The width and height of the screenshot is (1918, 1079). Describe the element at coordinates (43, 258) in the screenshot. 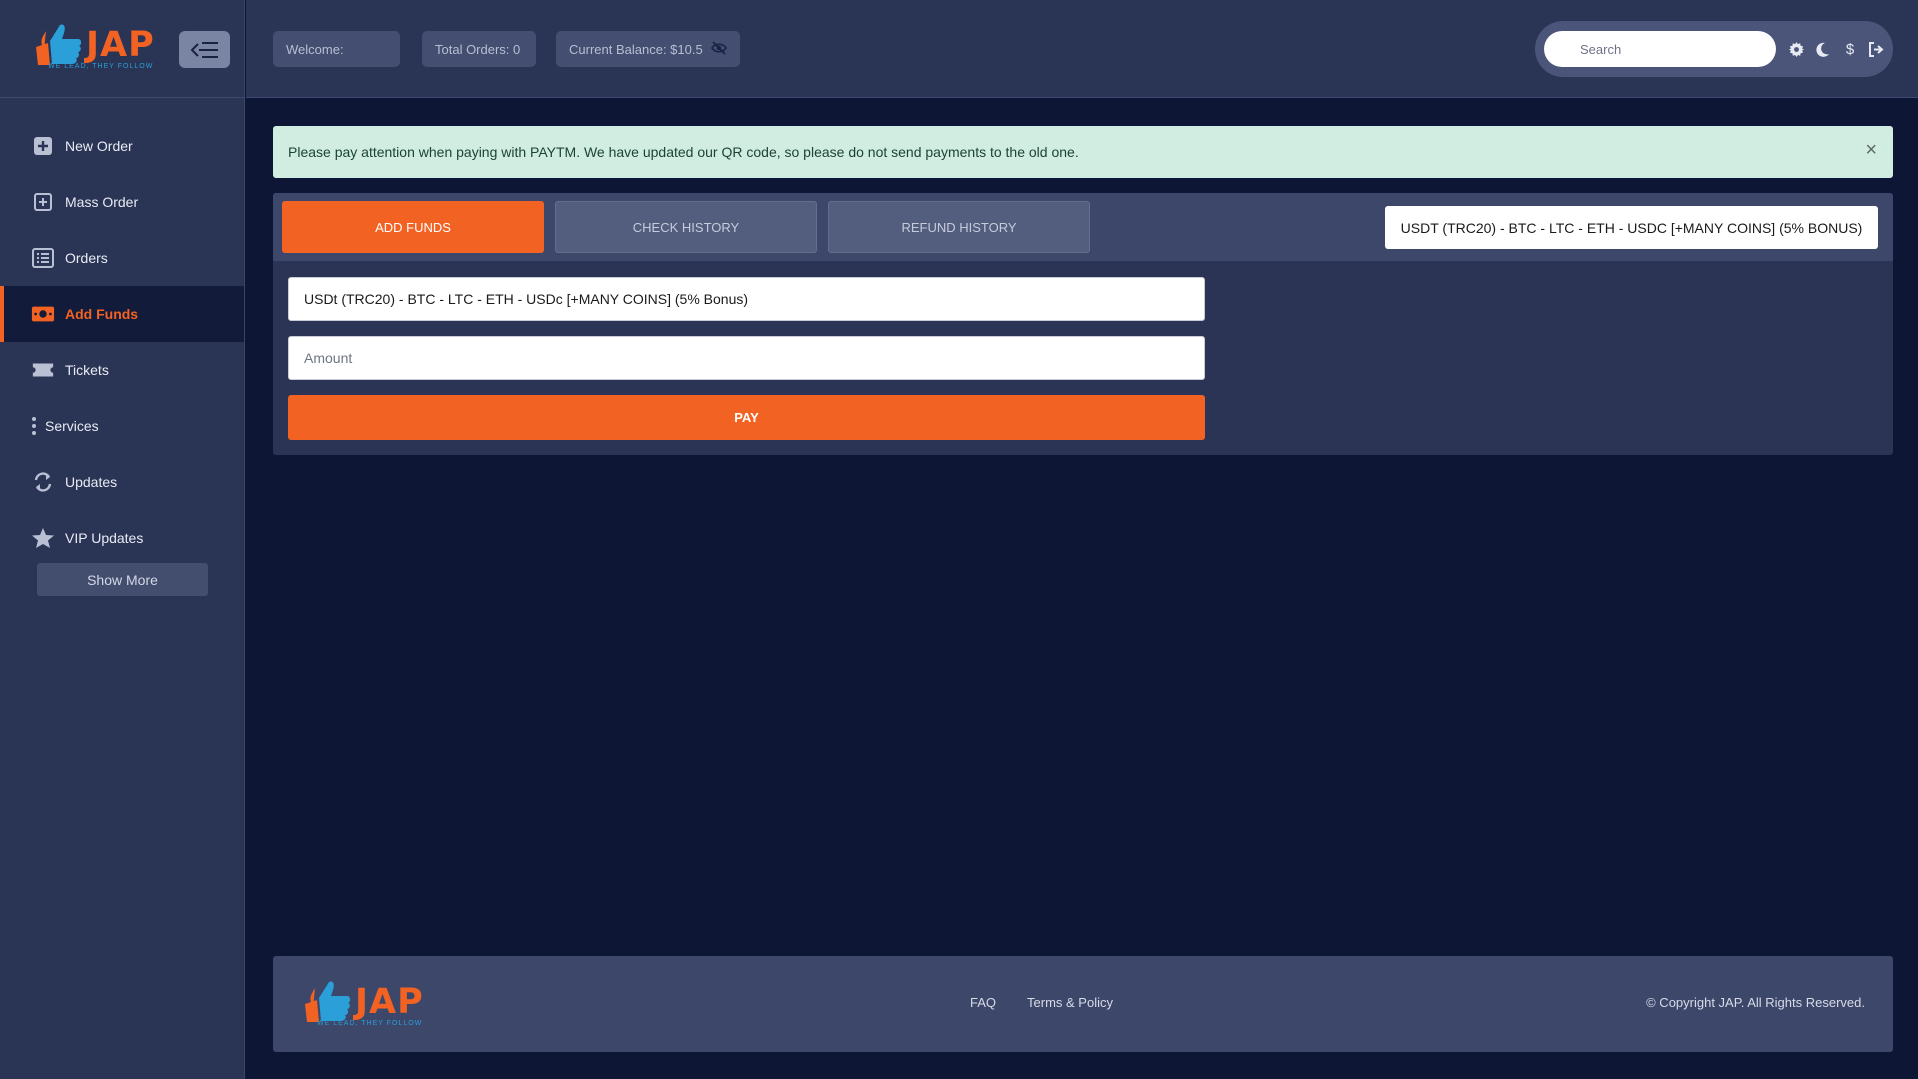

I see `list-icon` at that location.